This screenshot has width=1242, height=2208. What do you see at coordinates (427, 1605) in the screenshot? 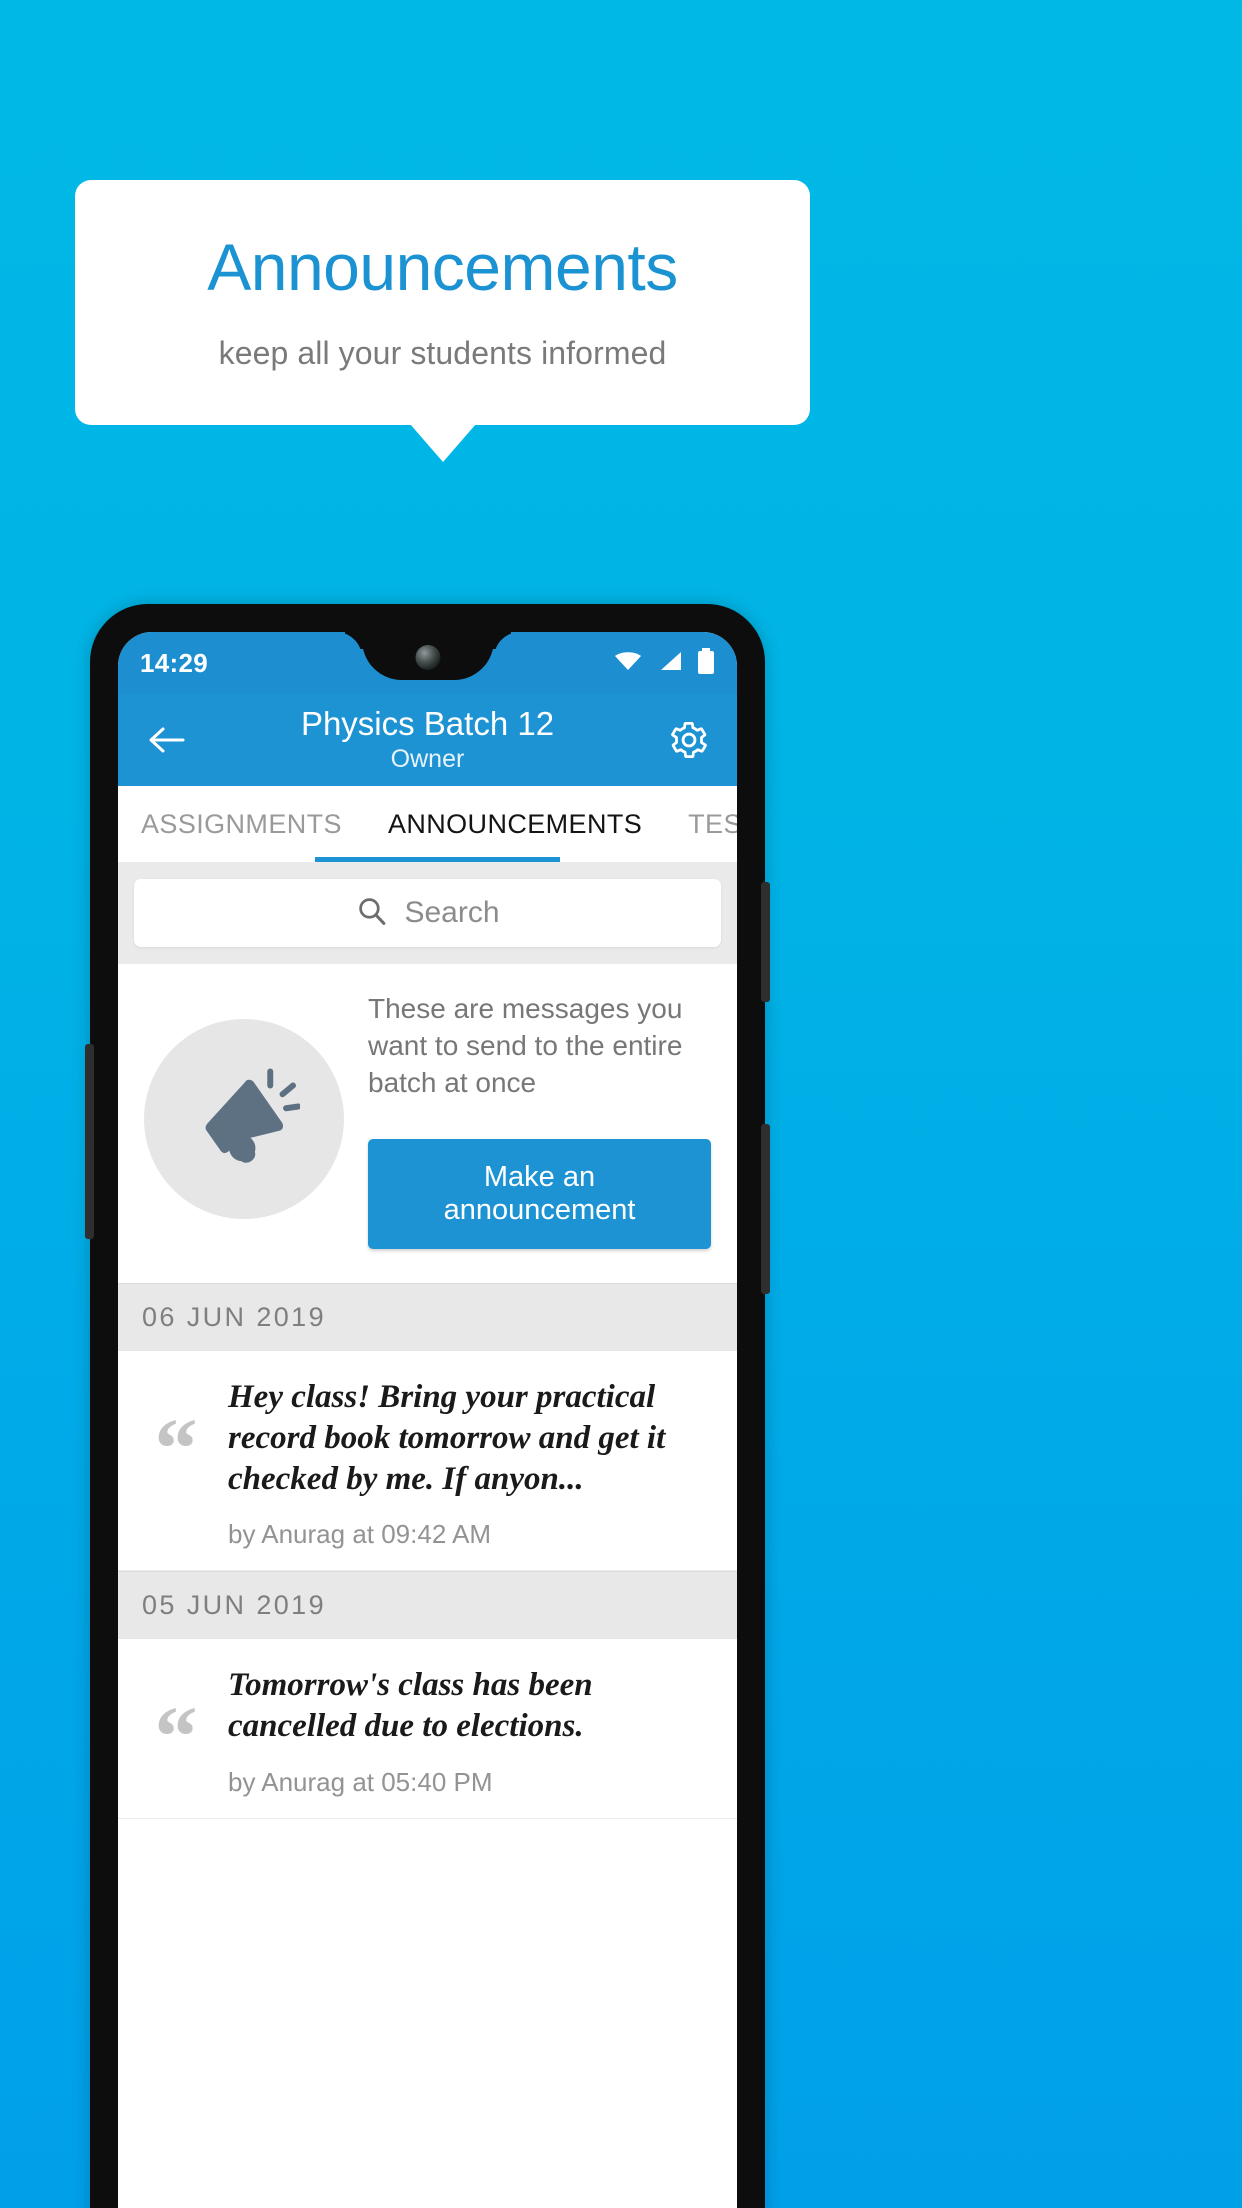
I see `date-header: 05 JUN 2019` at bounding box center [427, 1605].